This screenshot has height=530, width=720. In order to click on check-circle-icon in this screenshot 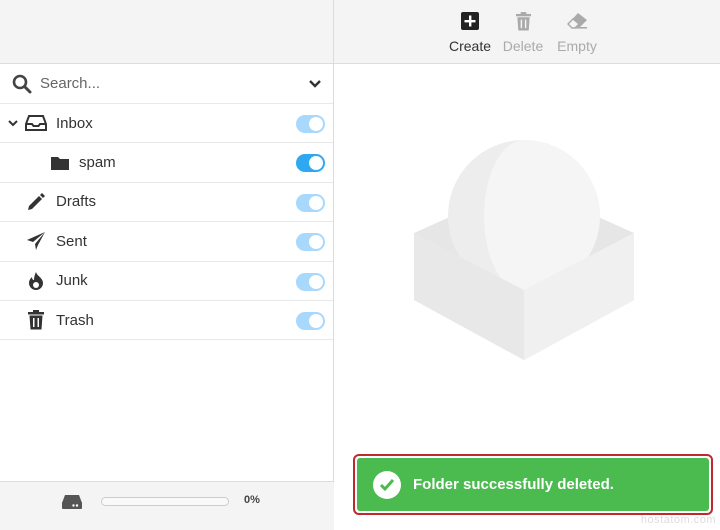, I will do `click(387, 484)`.